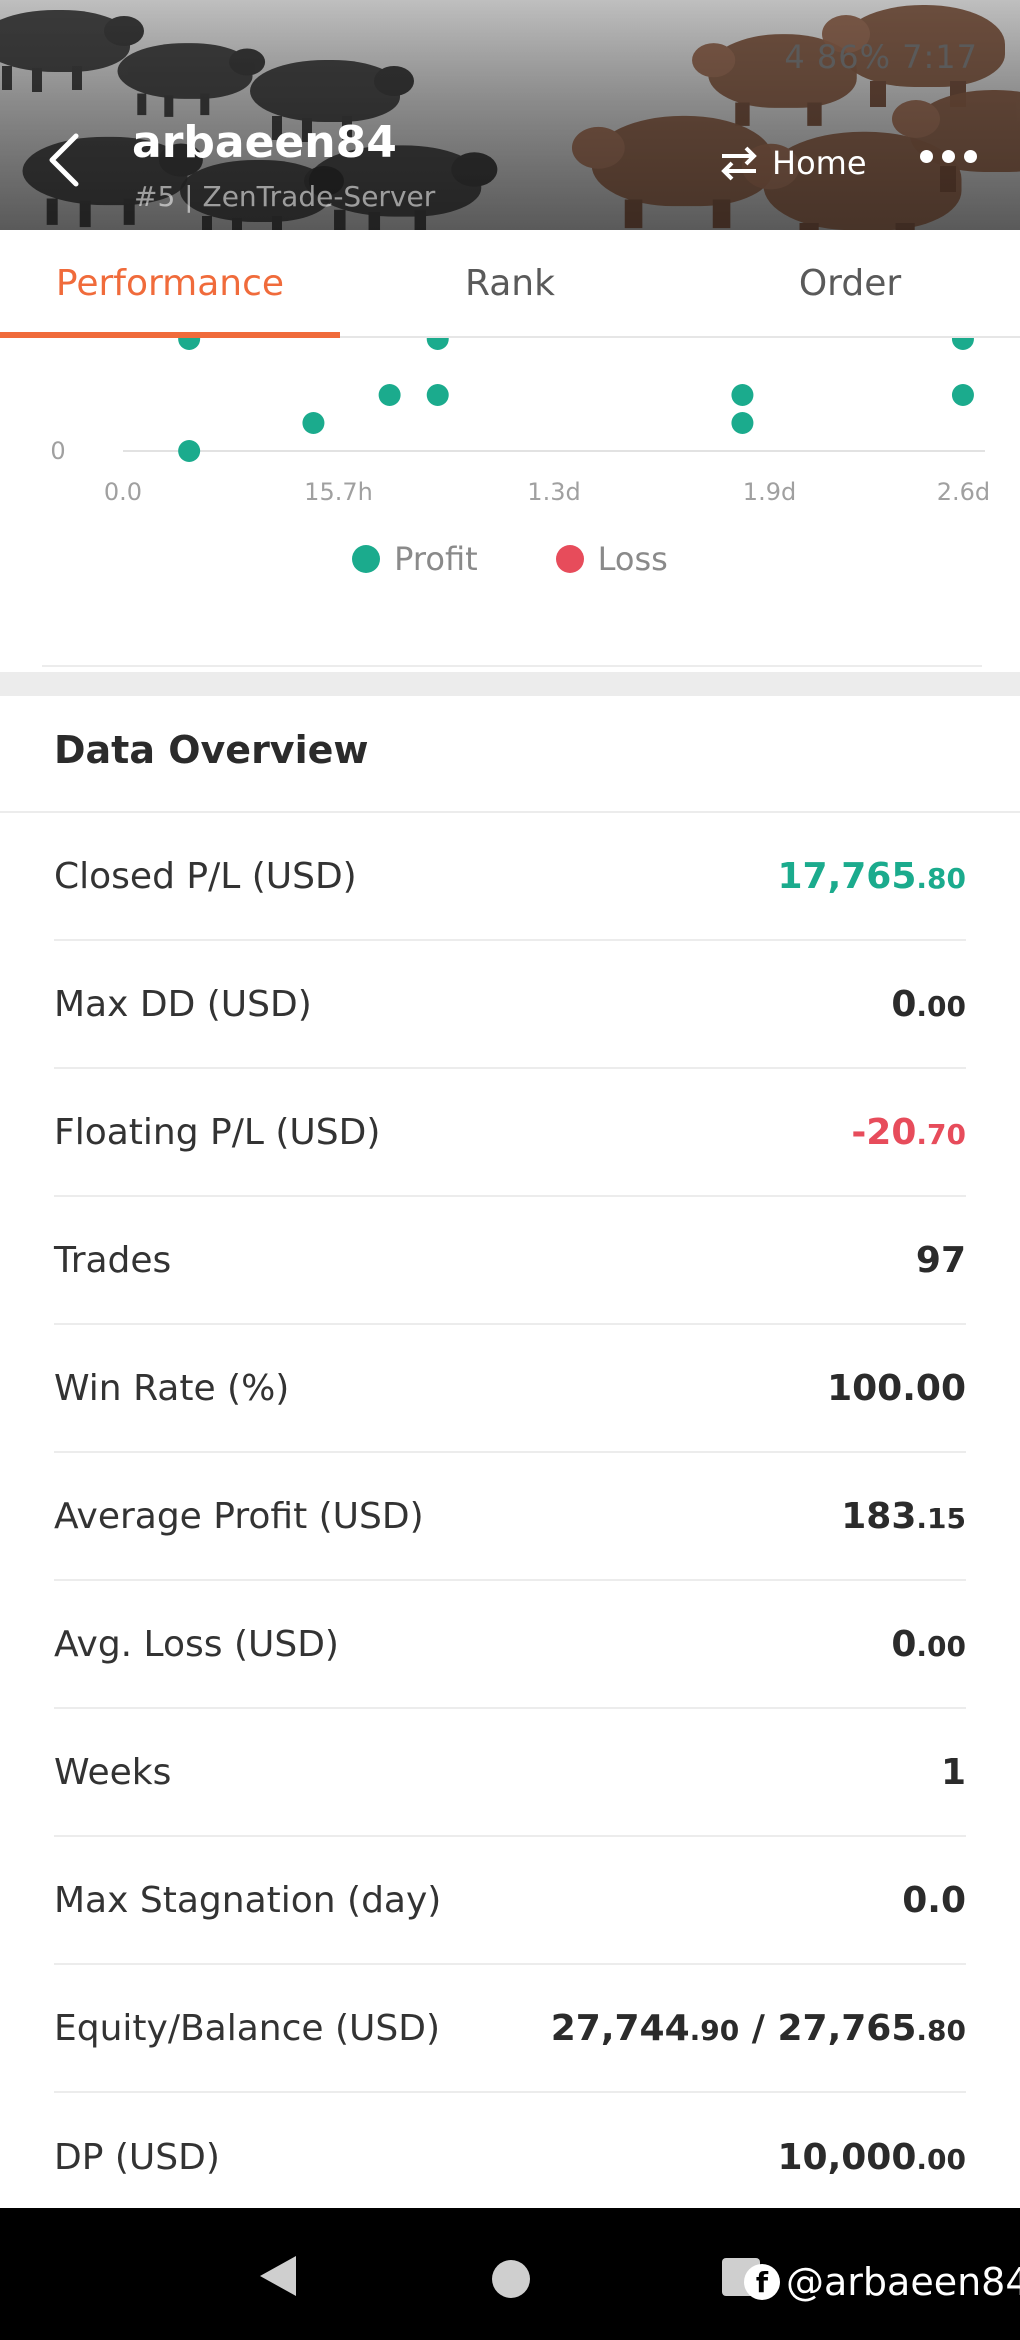 This screenshot has width=1020, height=2340. I want to click on overview-row: Average Profit (USD) 183.15, so click(510, 1517).